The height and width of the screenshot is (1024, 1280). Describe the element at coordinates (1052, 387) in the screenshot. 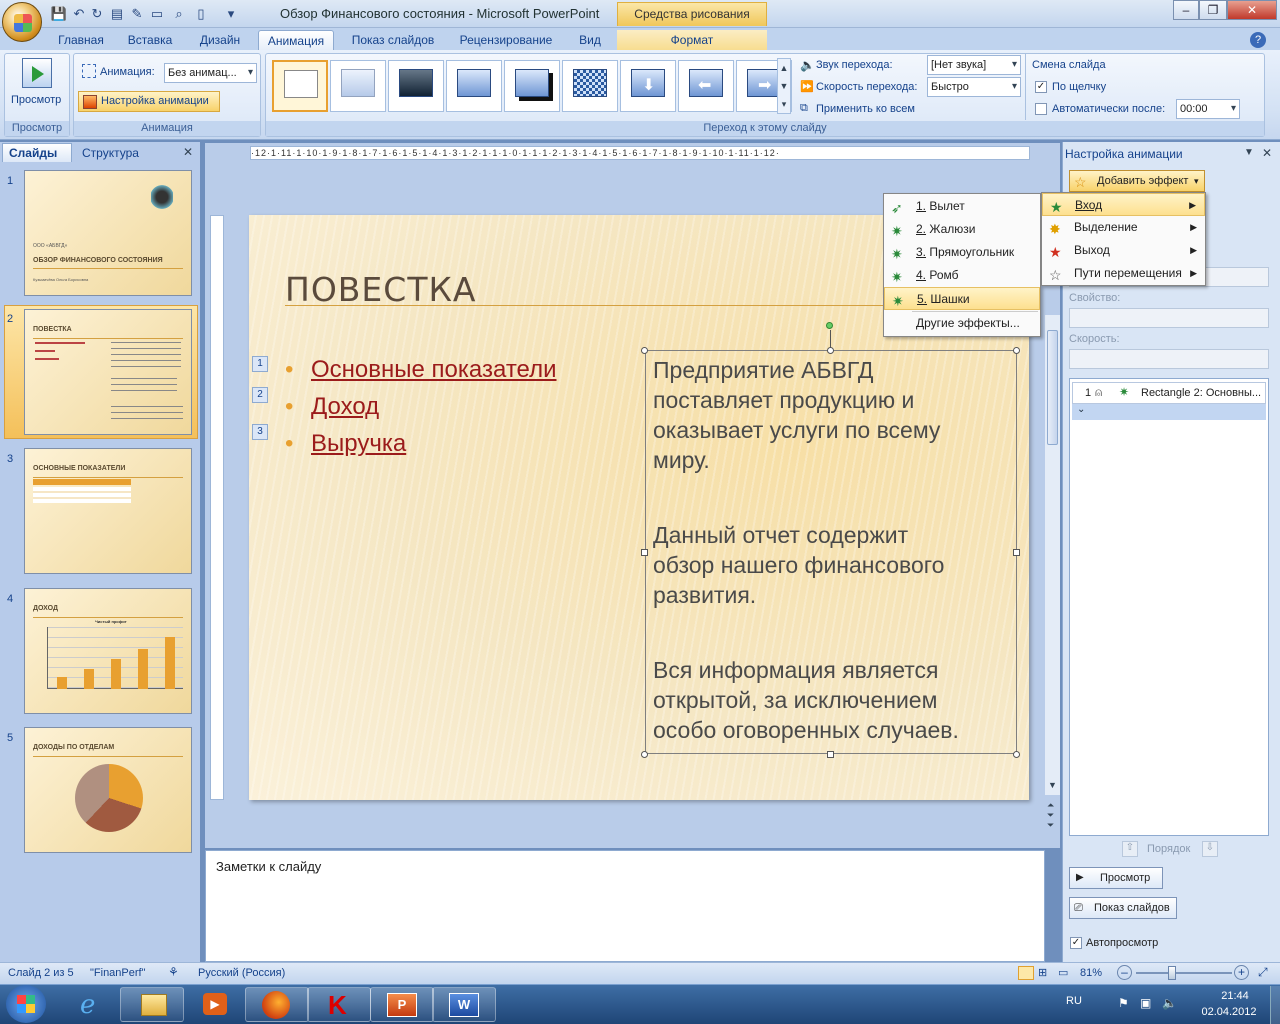

I see `scroll-thumb` at that location.